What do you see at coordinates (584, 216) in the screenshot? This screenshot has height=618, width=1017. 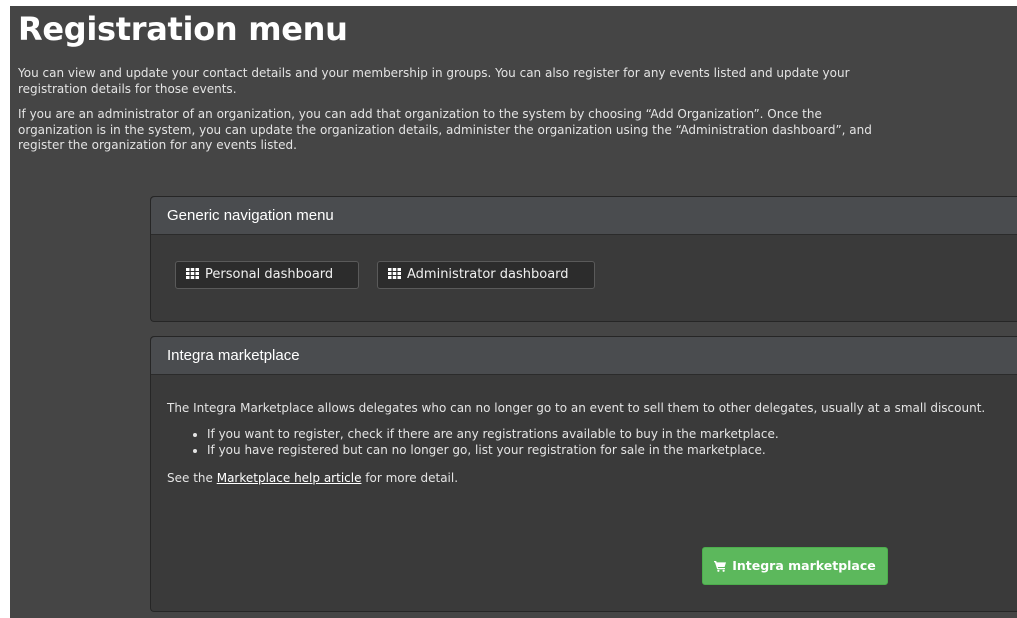 I see `panel-heading: Generic navigation menu` at bounding box center [584, 216].